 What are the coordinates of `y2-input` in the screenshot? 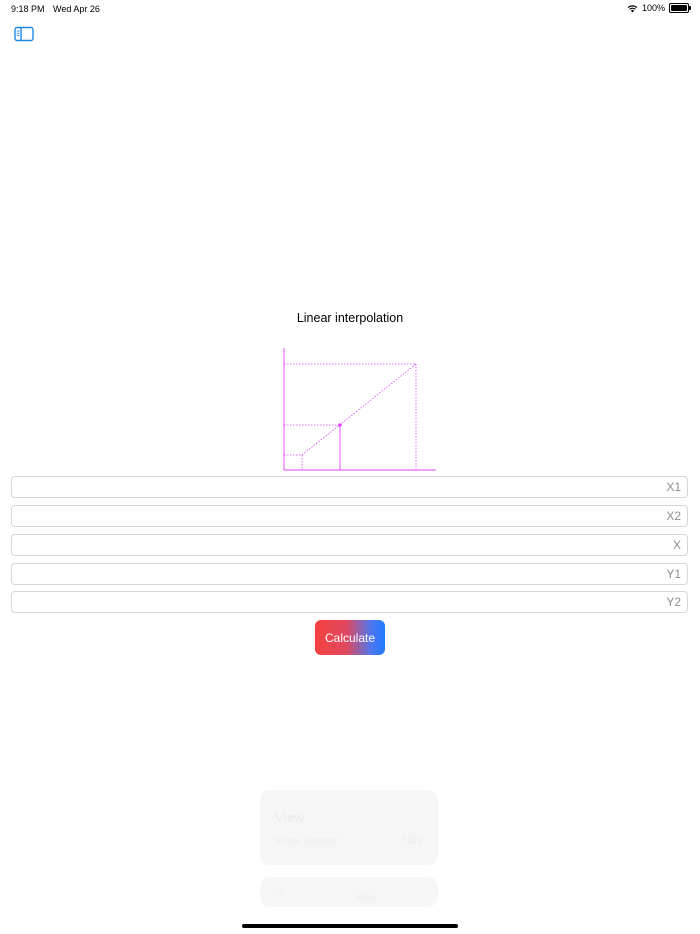 It's located at (349, 602).